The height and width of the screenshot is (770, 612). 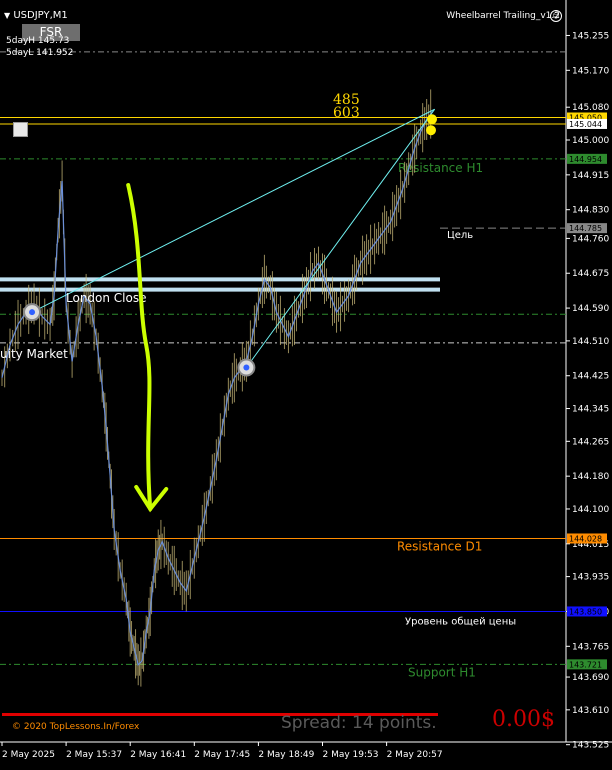 I want to click on y-tick-label: 144.265, so click(x=590, y=442).